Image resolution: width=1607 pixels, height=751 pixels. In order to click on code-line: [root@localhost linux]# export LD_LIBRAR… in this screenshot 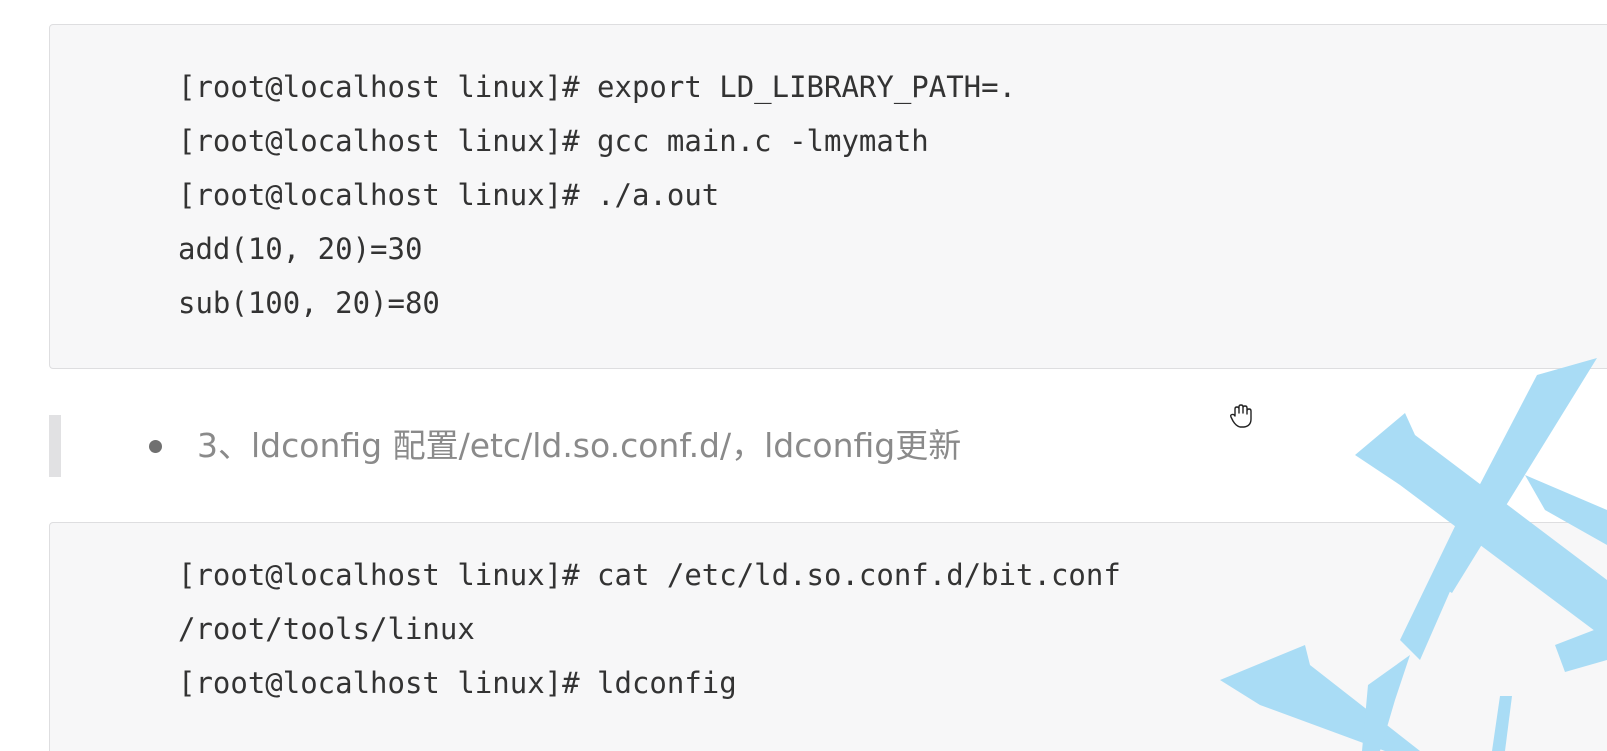, I will do `click(597, 87)`.